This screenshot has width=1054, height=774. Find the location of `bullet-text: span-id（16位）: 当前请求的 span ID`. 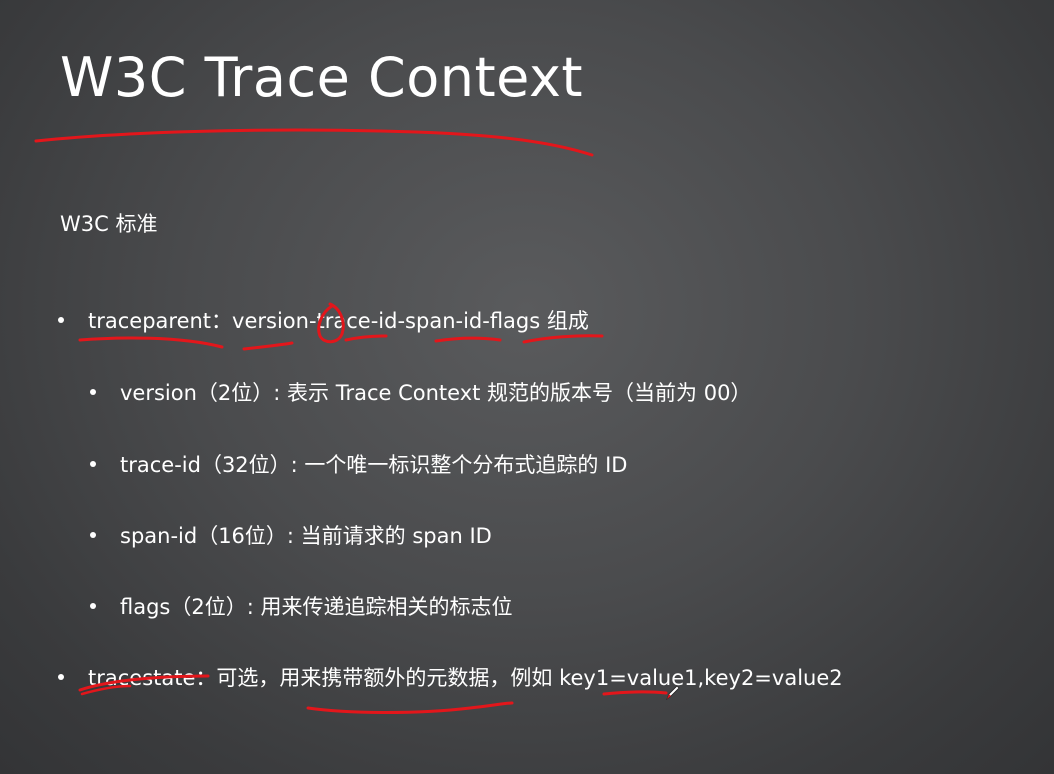

bullet-text: span-id（16位）: 当前请求的 span ID is located at coordinates (306, 536).